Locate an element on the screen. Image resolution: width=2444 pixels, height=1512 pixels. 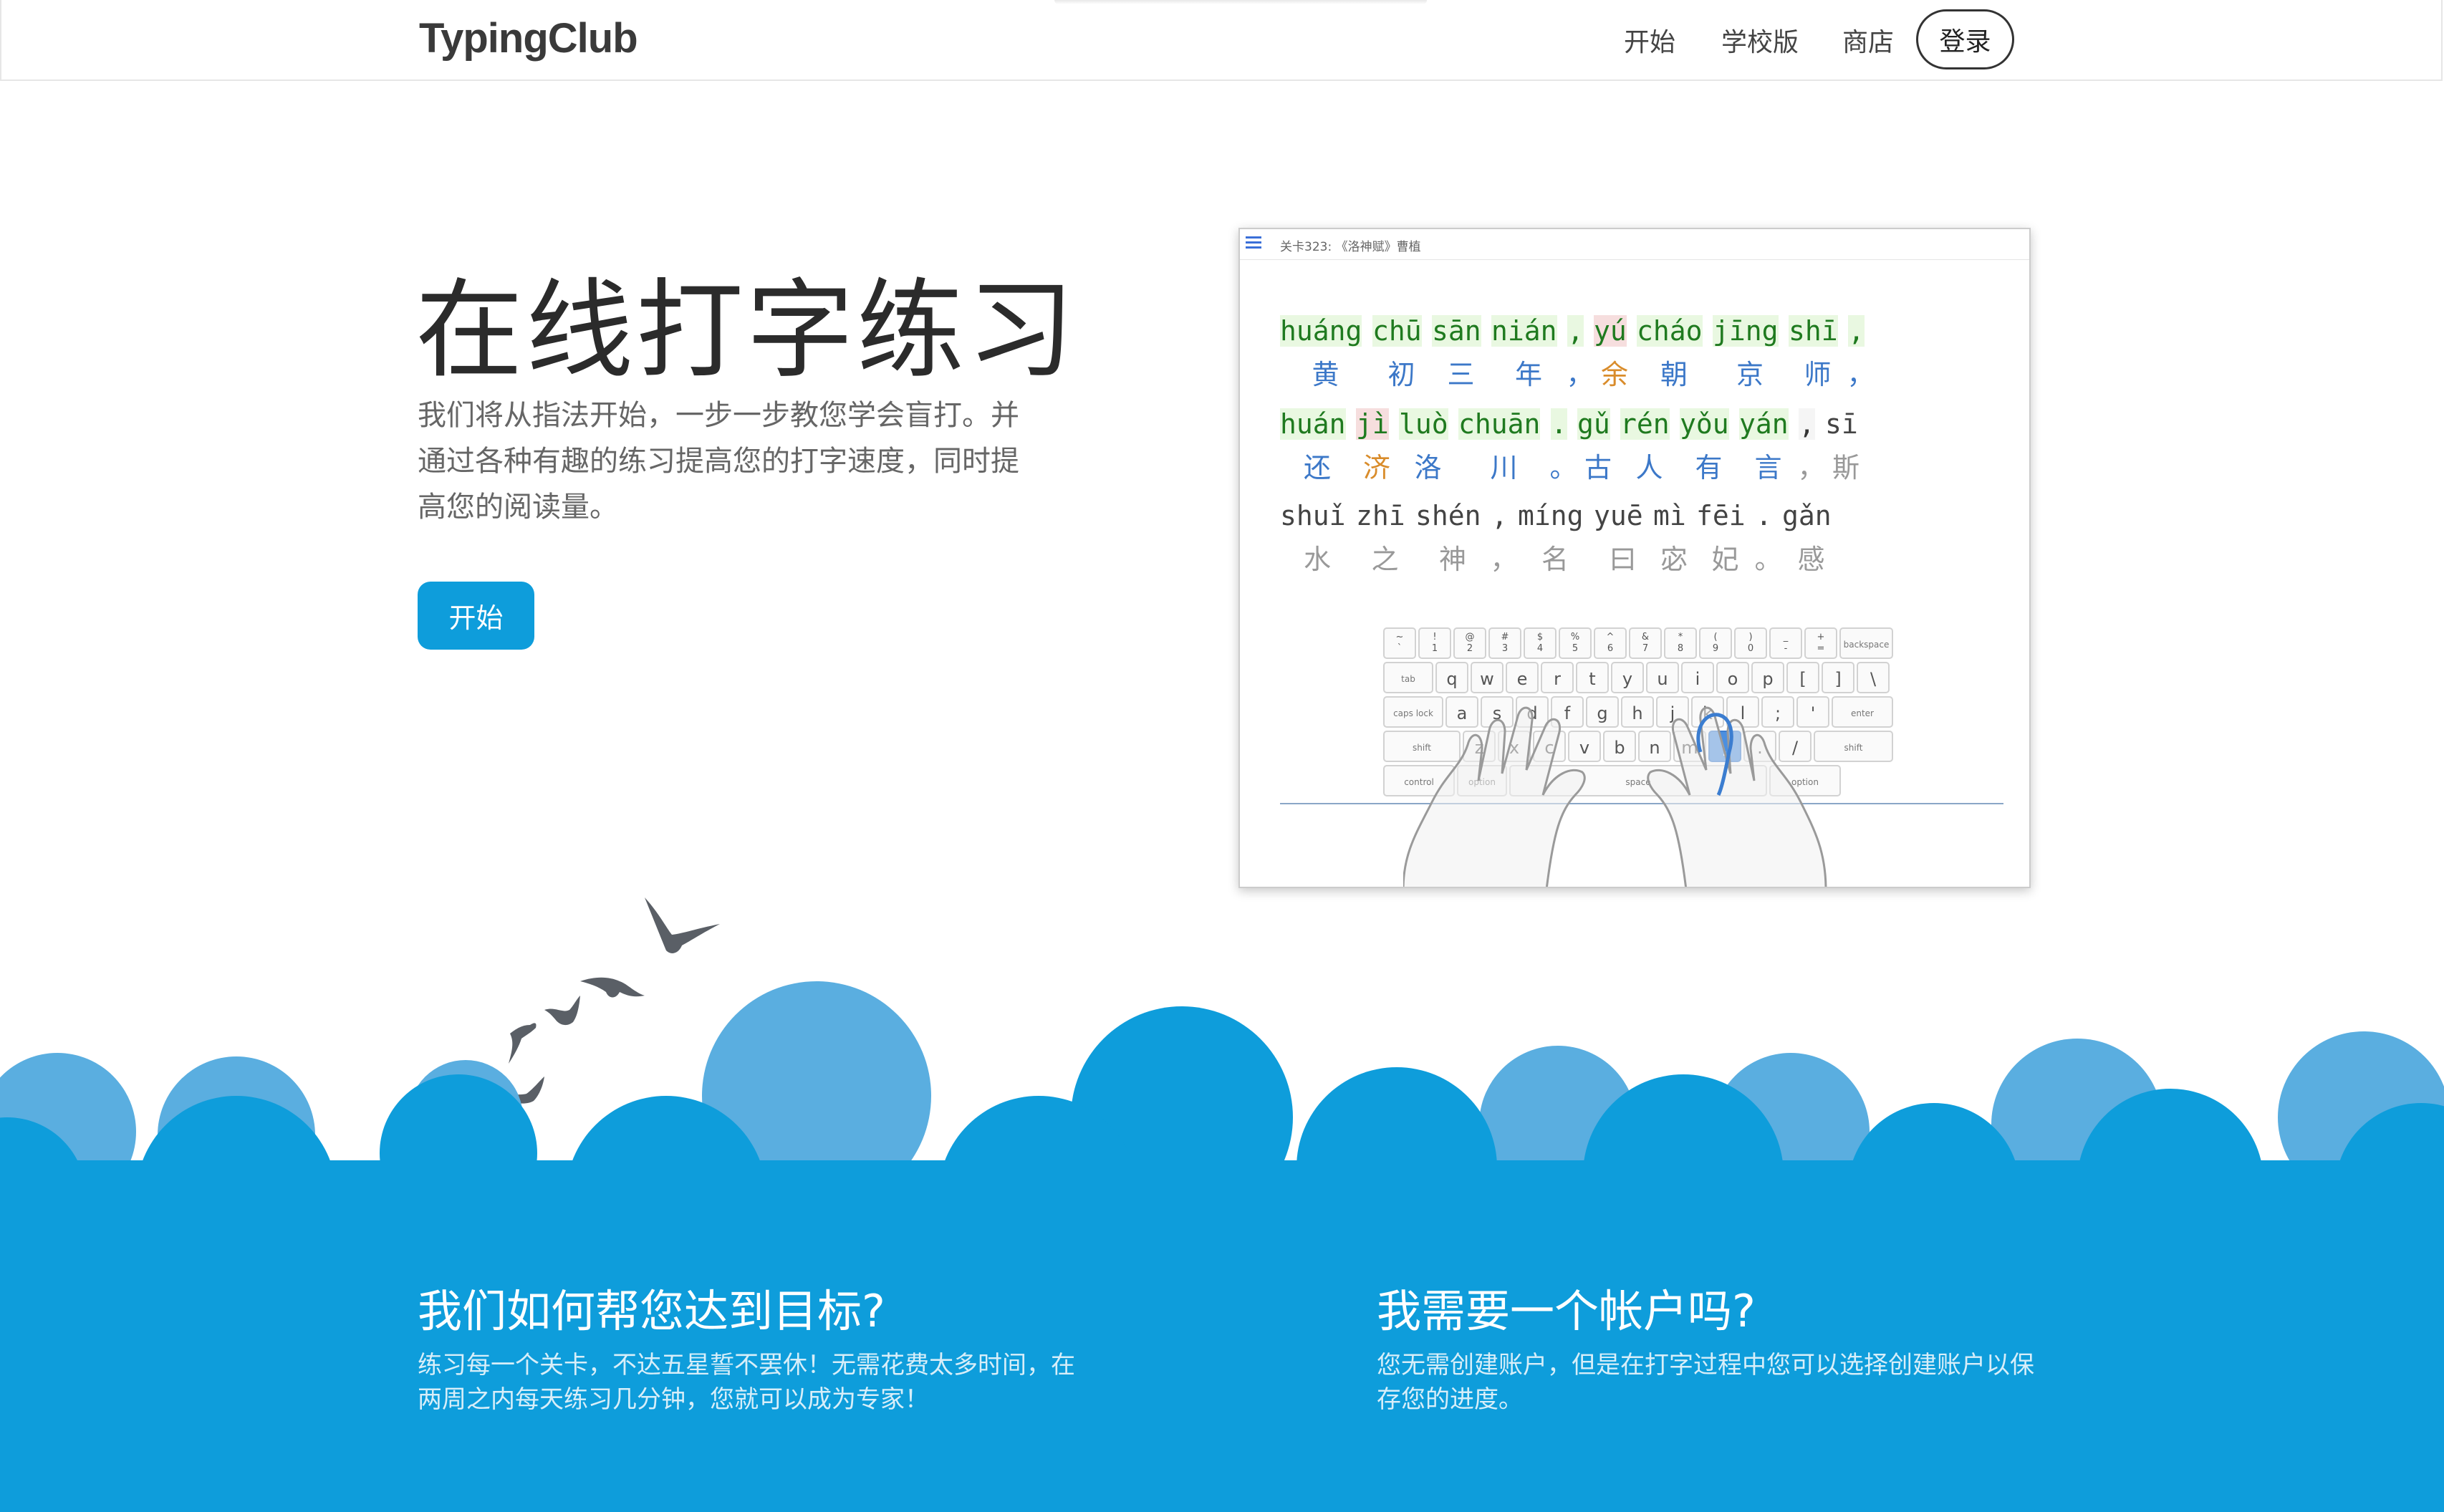
level-title: 关卡323: 《洛神赋》曹植 is located at coordinates (1350, 247).